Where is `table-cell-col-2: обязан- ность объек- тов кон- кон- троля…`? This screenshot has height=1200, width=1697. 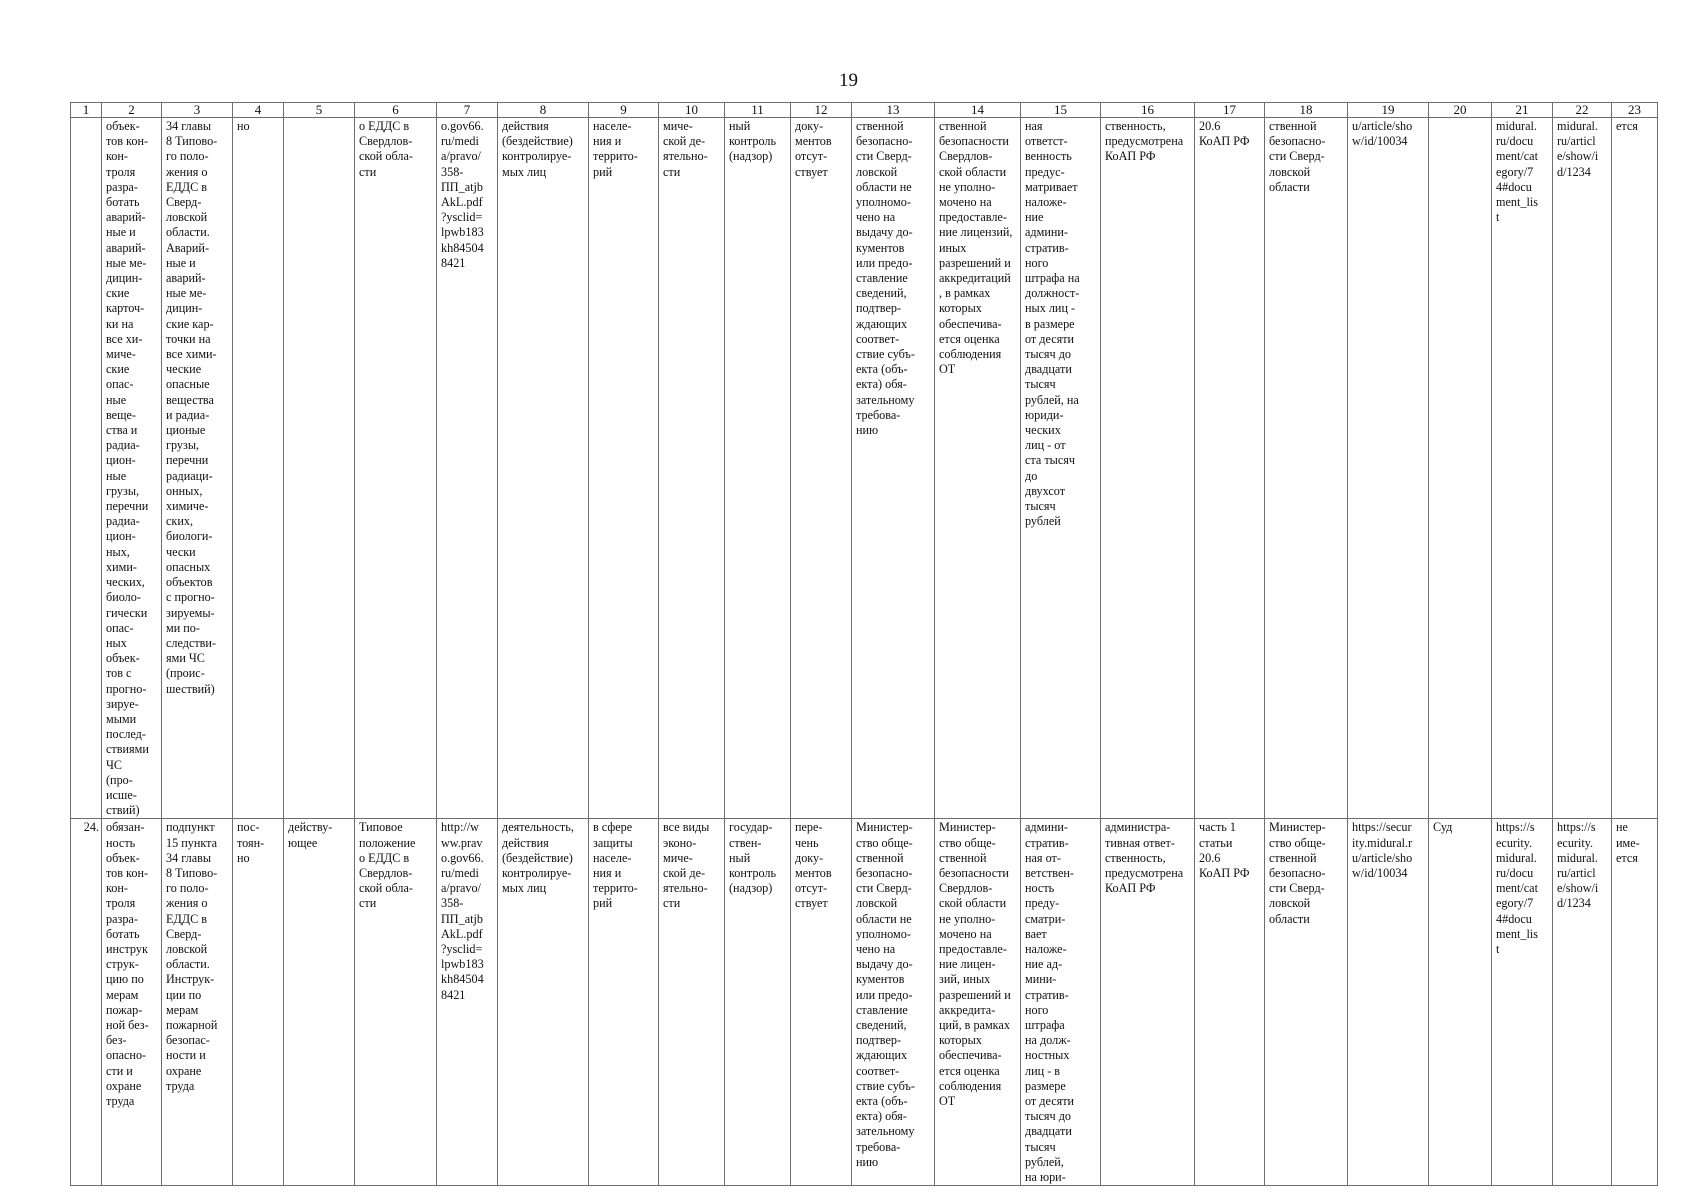 table-cell-col-2: обязан- ность объек- тов кон- кон- троля… is located at coordinates (131, 1002).